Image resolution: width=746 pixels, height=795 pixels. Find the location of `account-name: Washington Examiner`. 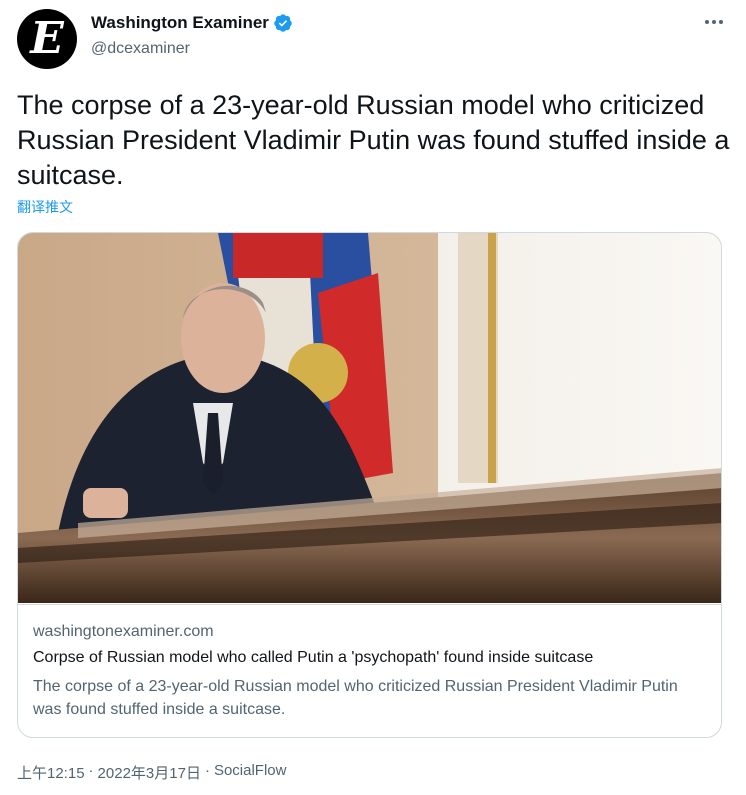

account-name: Washington Examiner is located at coordinates (180, 23).